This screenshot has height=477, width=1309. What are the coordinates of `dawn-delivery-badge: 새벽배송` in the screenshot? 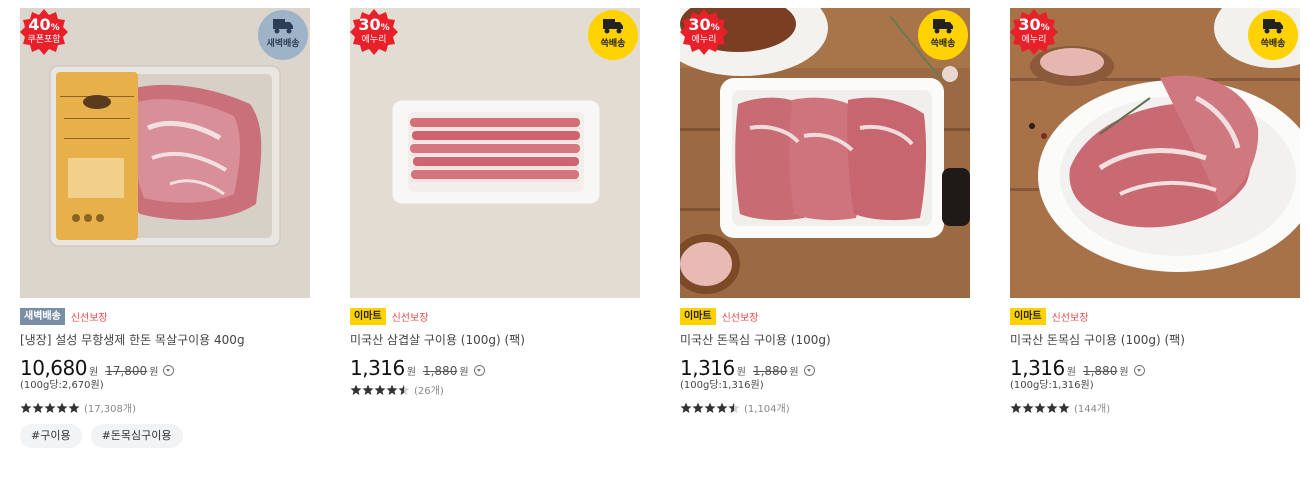 It's located at (42, 316).